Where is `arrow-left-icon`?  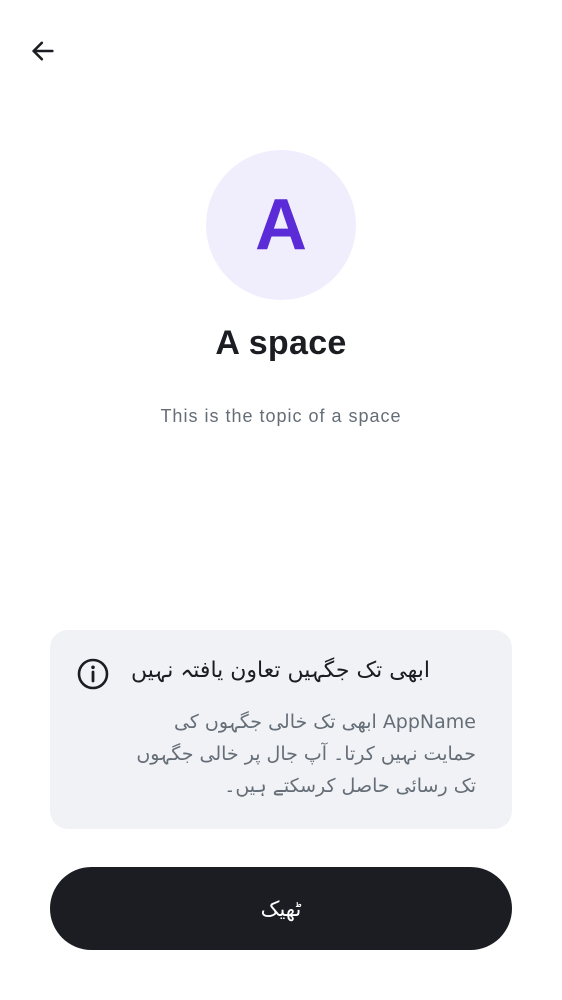 arrow-left-icon is located at coordinates (43, 51).